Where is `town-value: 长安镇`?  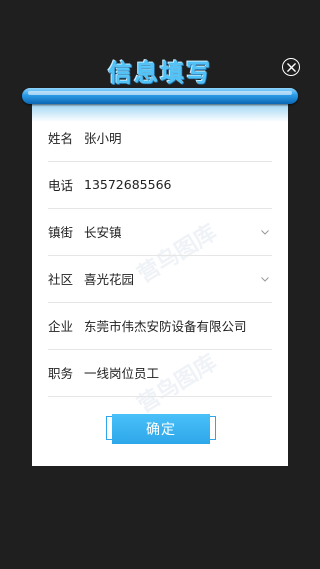
town-value: 长安镇 is located at coordinates (172, 231).